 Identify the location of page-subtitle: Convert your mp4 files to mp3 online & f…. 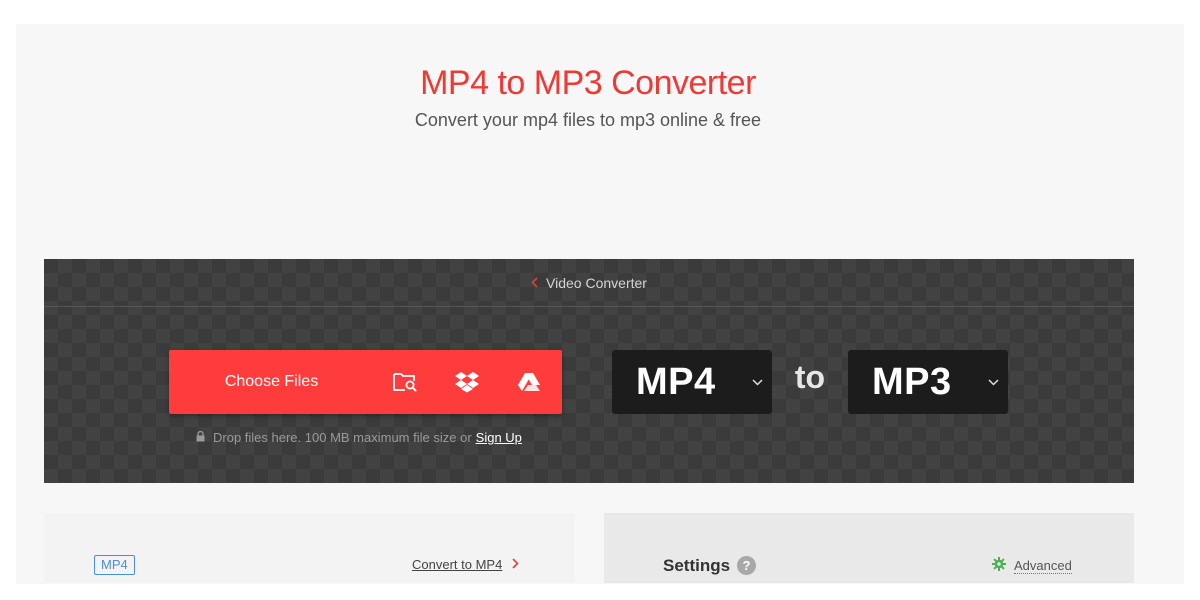
(588, 120).